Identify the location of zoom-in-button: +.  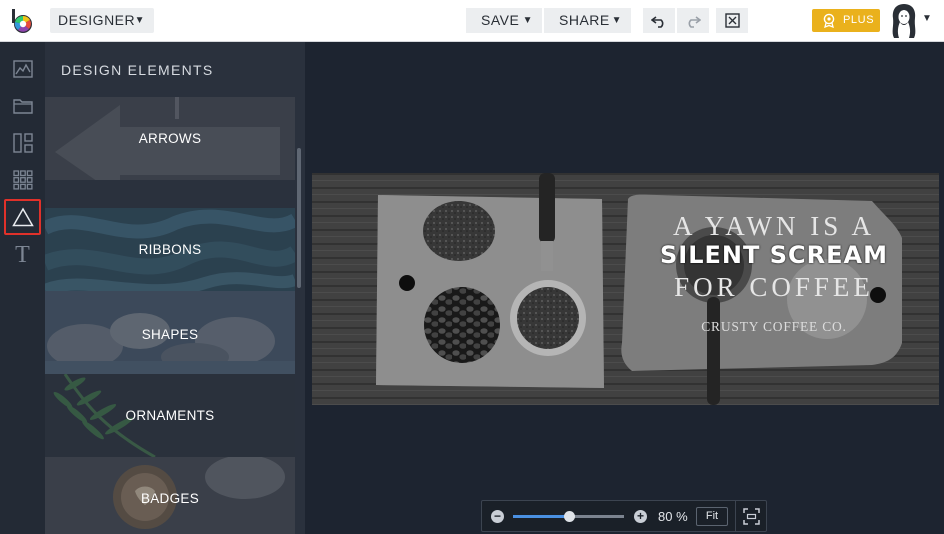
(640, 516).